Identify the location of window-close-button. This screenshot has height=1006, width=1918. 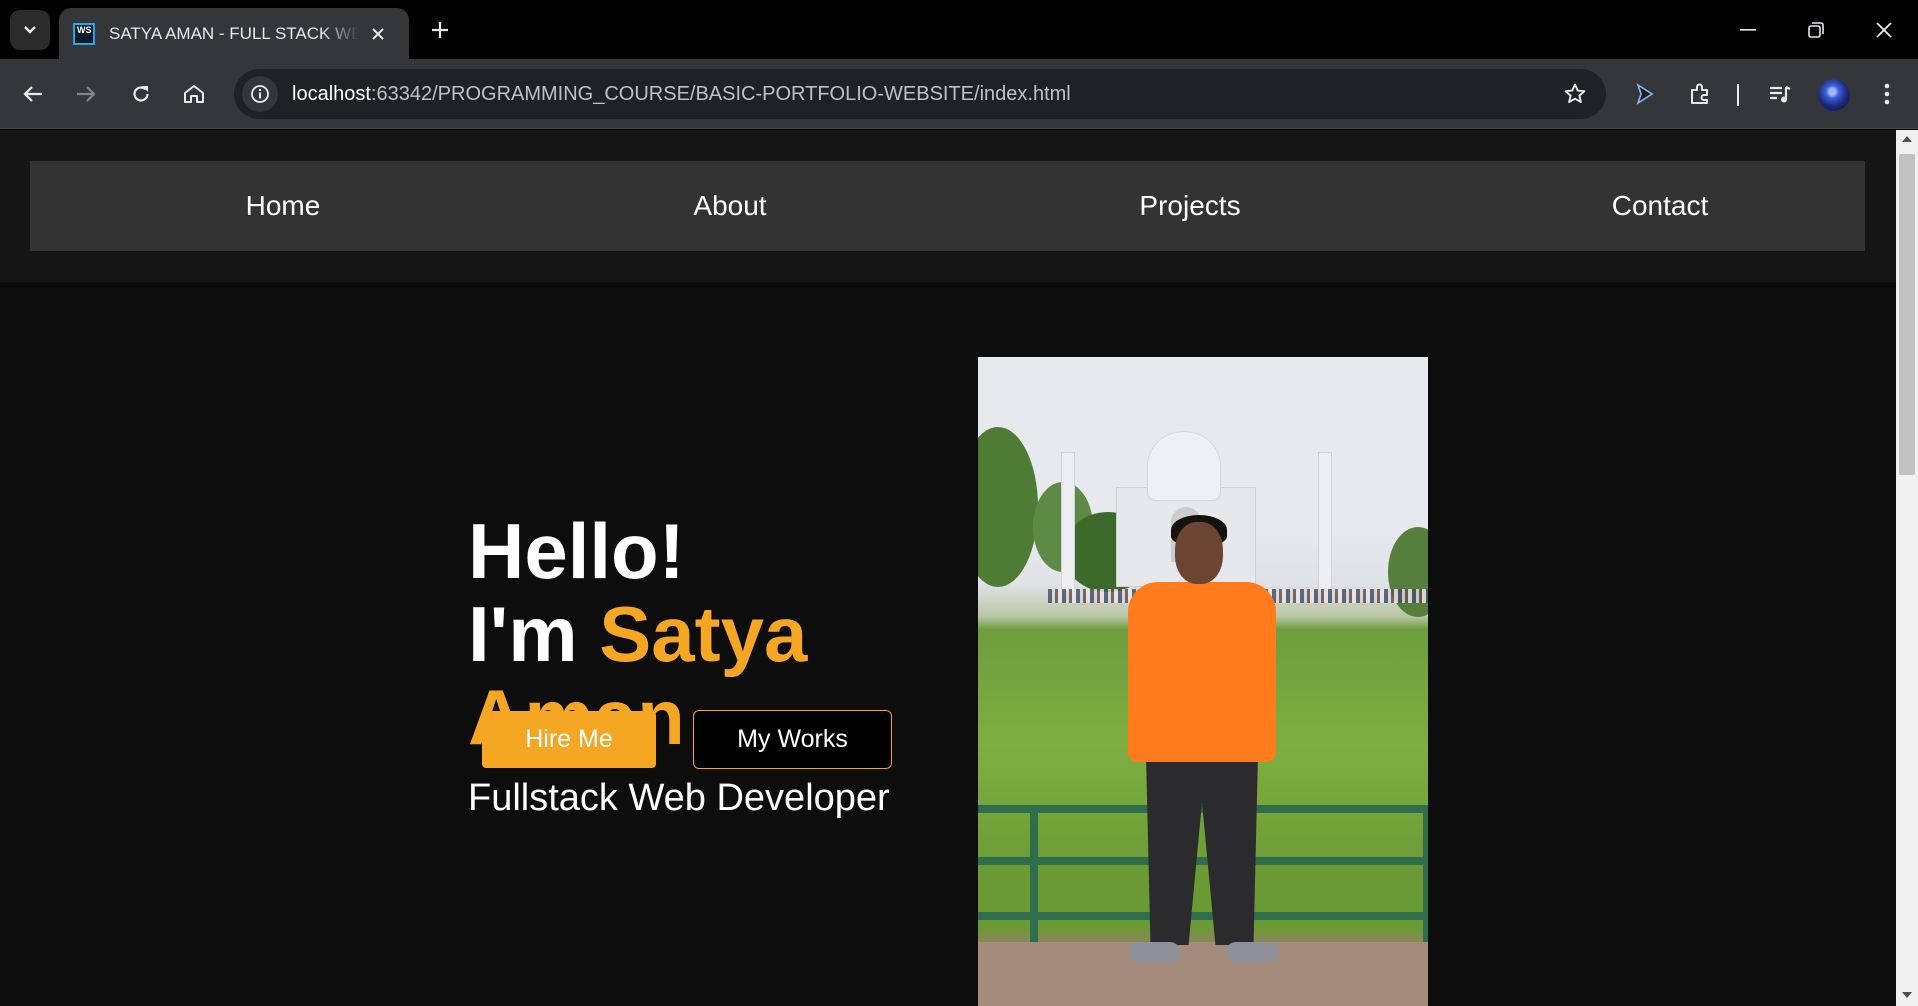
(1884, 29).